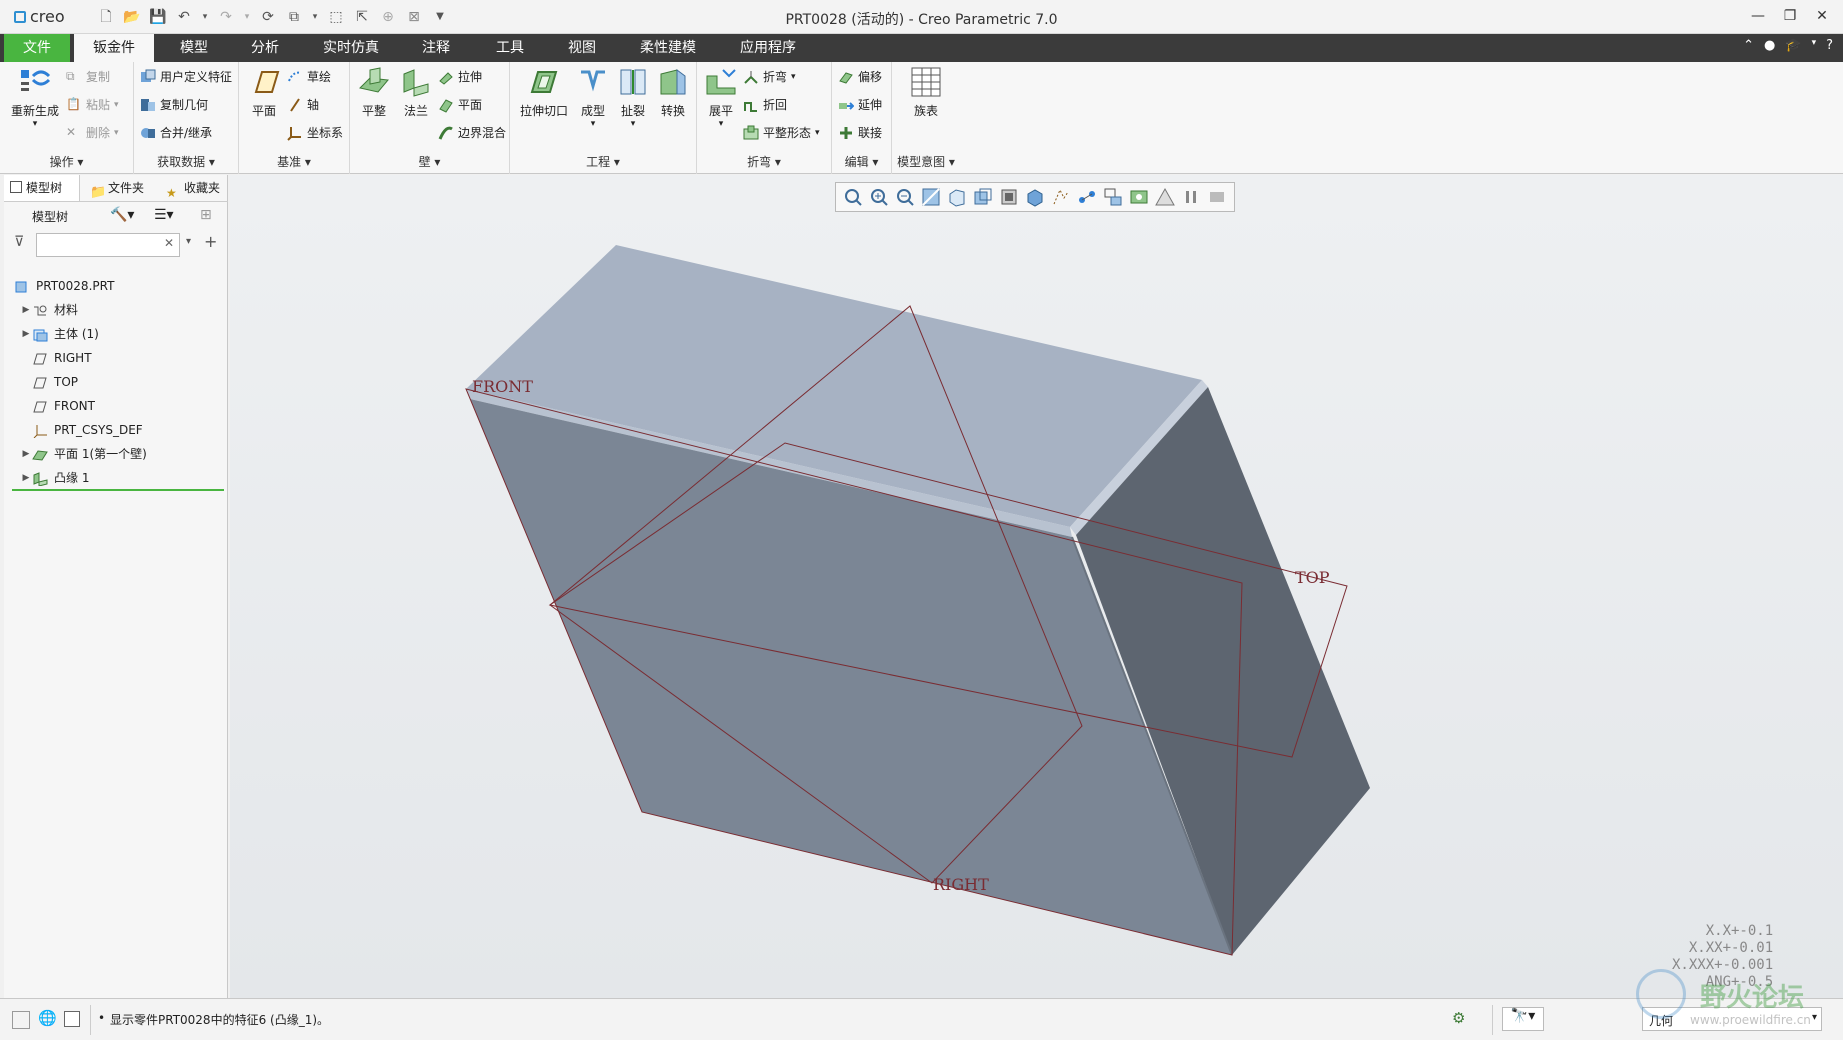 The height and width of the screenshot is (1040, 1843). I want to click on datum-label-front: FRONT, so click(502, 386).